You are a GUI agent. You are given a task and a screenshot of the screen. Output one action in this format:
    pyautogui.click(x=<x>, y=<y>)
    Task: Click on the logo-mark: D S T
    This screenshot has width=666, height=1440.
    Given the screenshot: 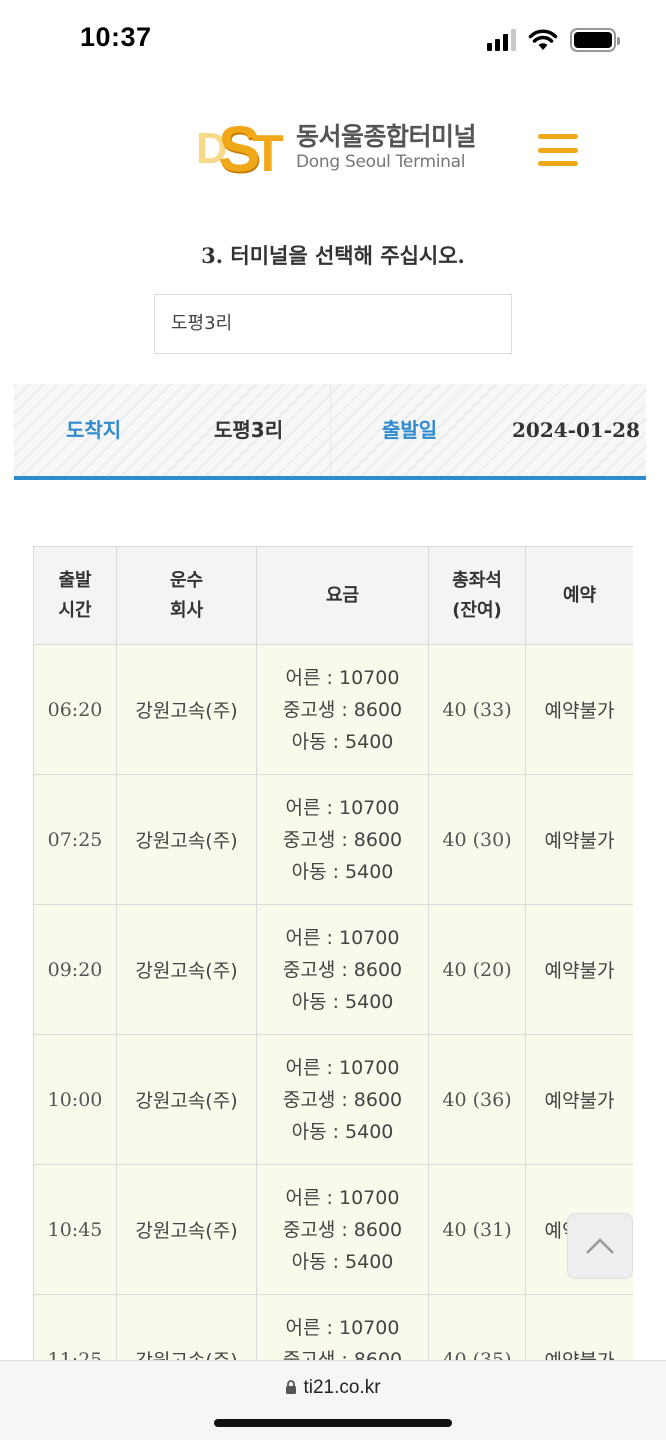 What is the action you would take?
    pyautogui.click(x=242, y=149)
    